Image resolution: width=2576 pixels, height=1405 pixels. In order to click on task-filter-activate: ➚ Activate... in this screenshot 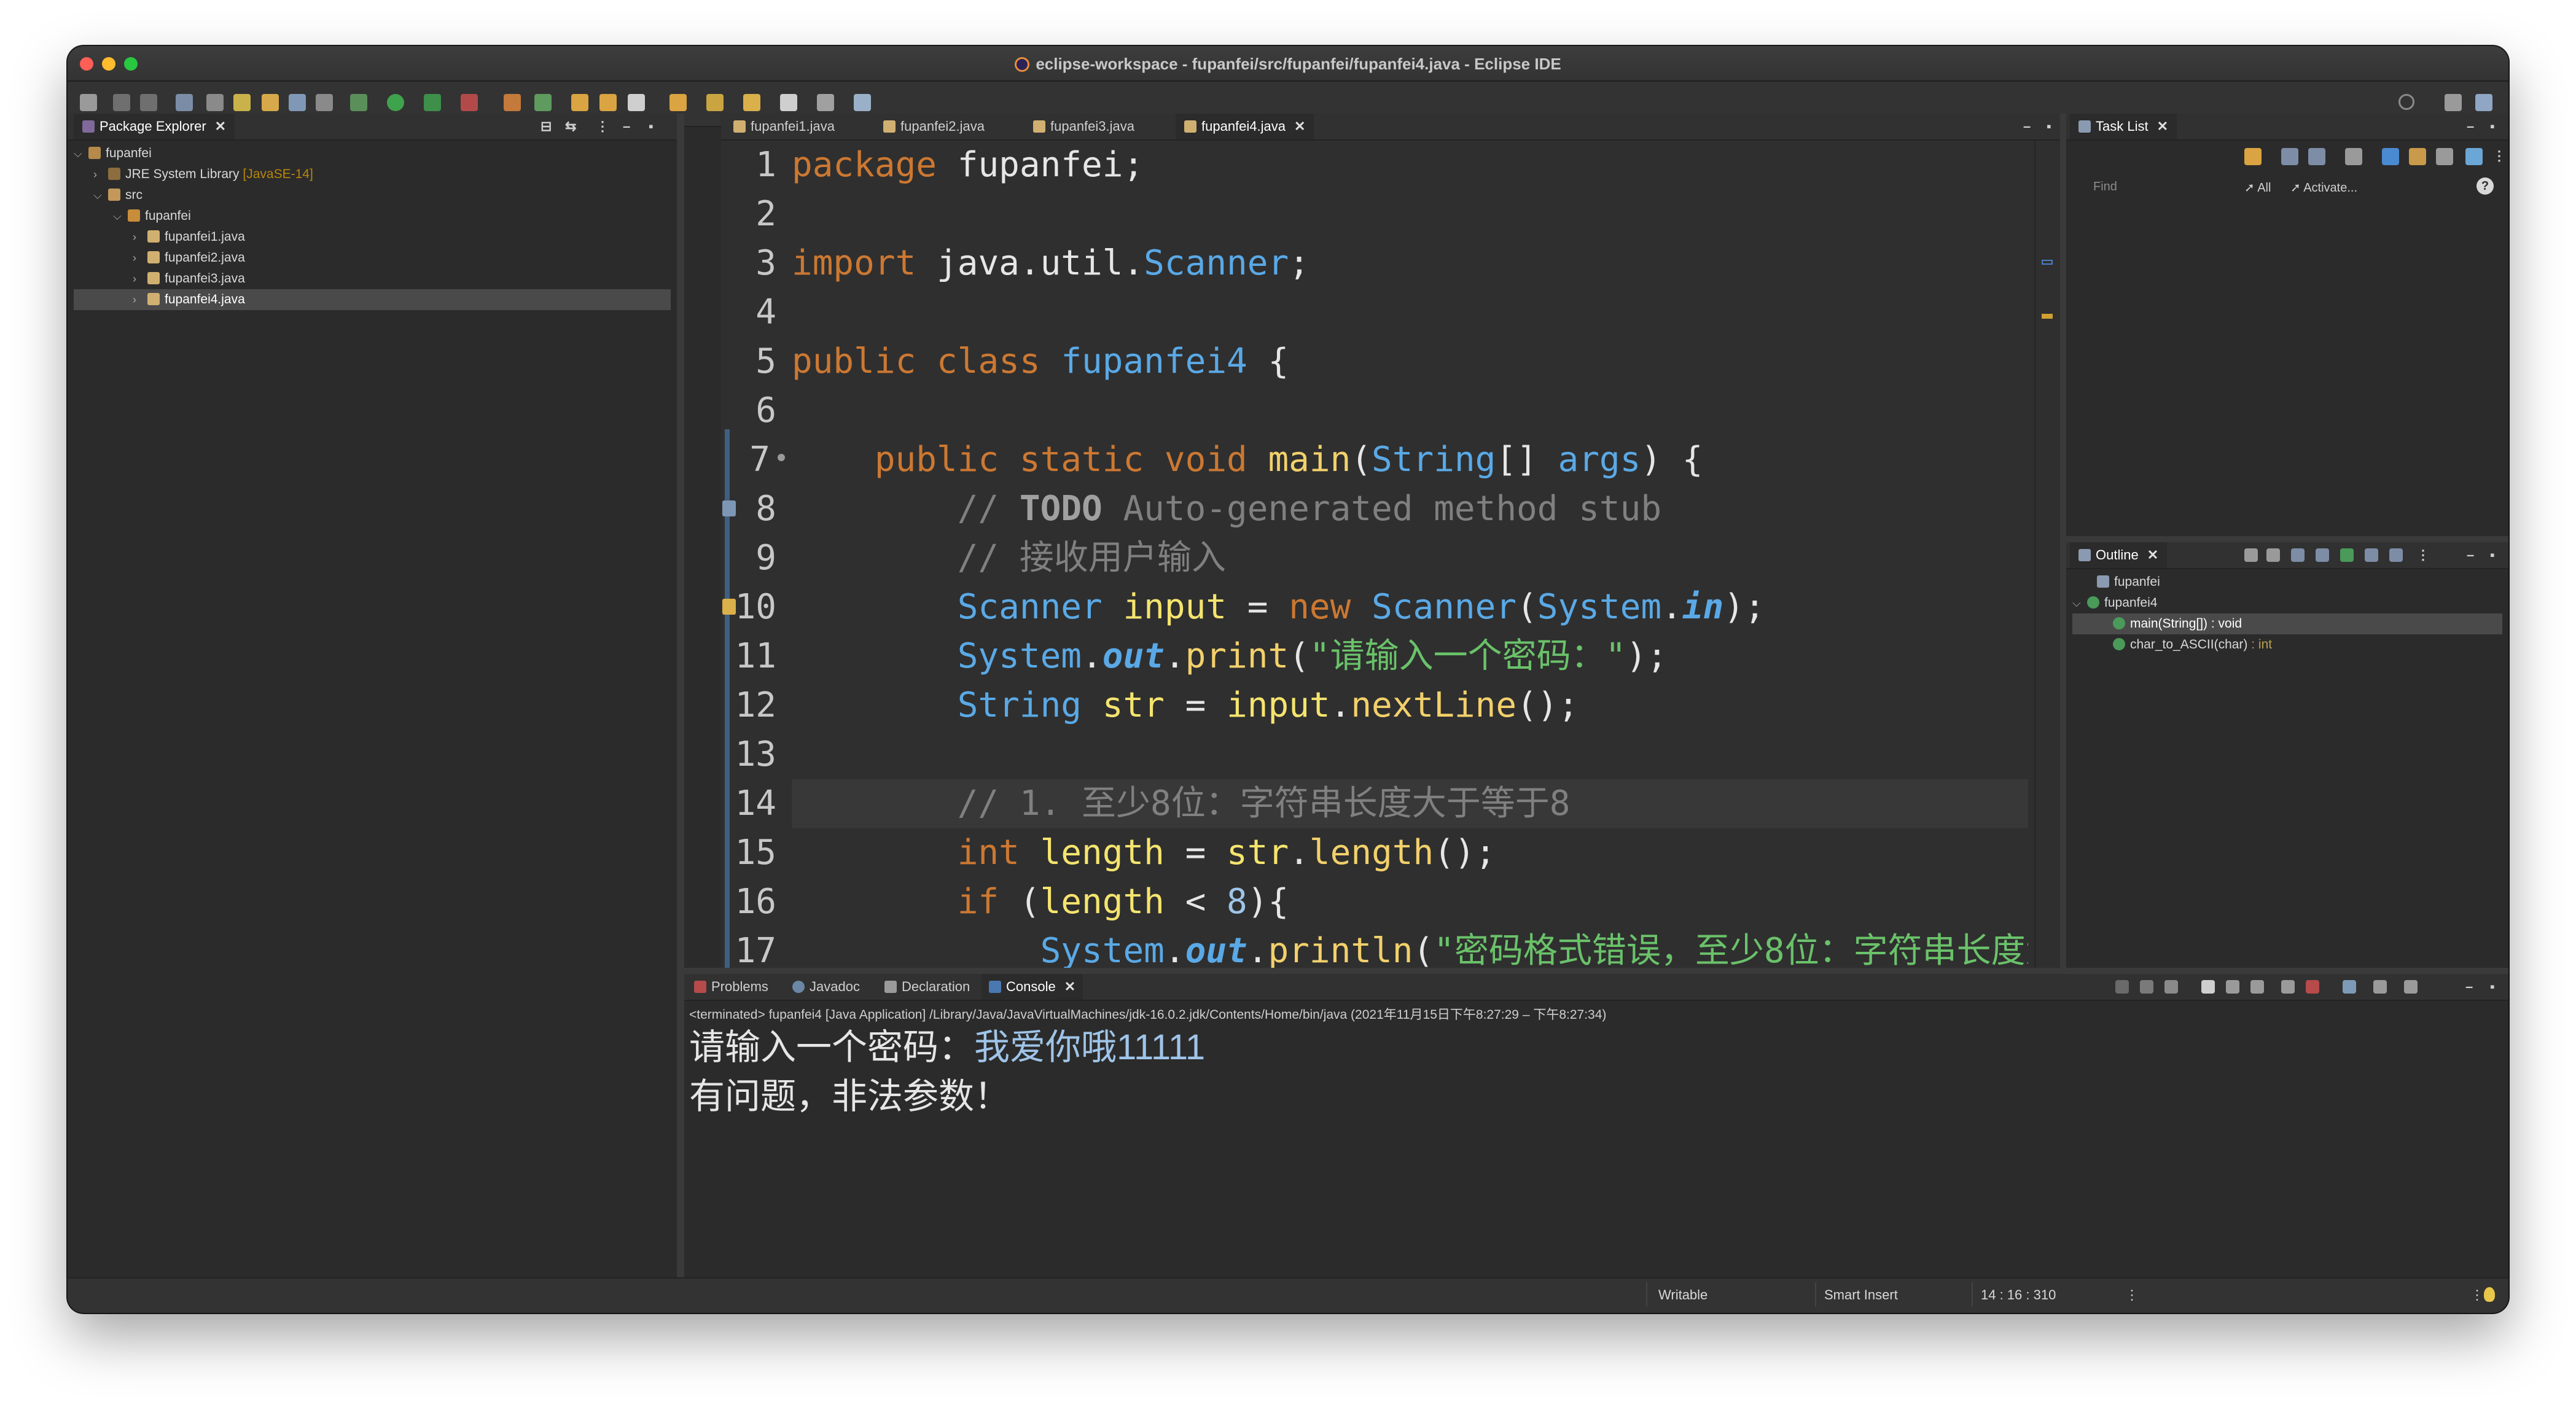, I will do `click(2323, 187)`.